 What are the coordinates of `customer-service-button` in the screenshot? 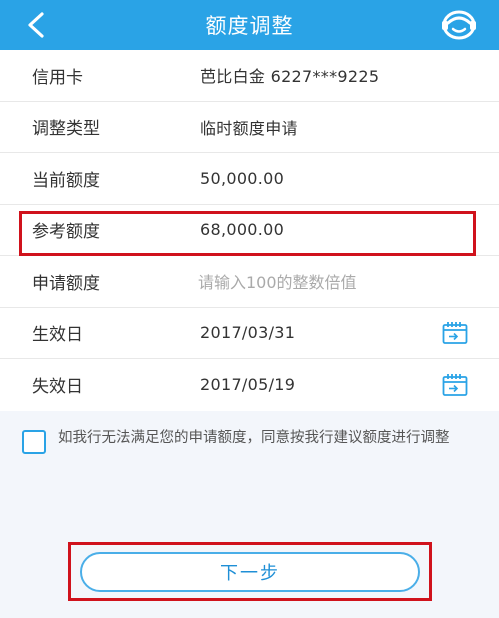 It's located at (459, 25).